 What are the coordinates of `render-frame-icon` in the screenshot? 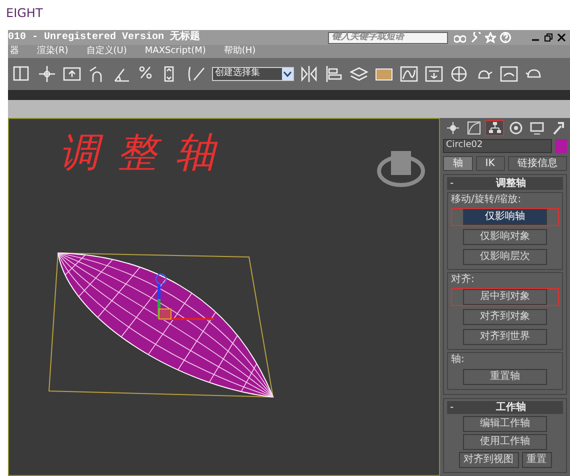 It's located at (509, 74).